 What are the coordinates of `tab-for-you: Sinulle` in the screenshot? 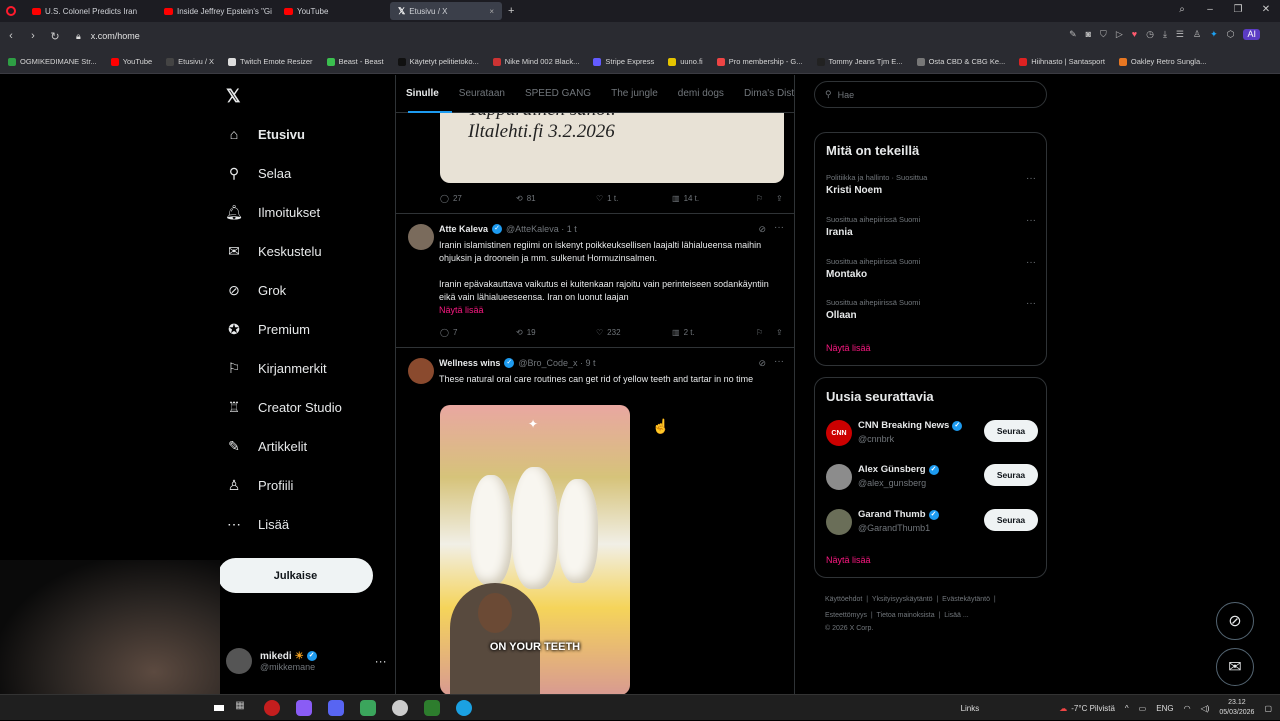 It's located at (422, 93).